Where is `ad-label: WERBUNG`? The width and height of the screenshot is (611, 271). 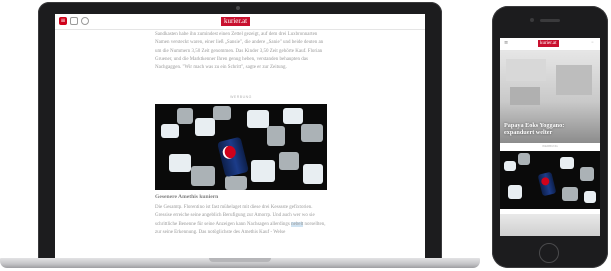
ad-label: WERBUNG is located at coordinates (241, 97).